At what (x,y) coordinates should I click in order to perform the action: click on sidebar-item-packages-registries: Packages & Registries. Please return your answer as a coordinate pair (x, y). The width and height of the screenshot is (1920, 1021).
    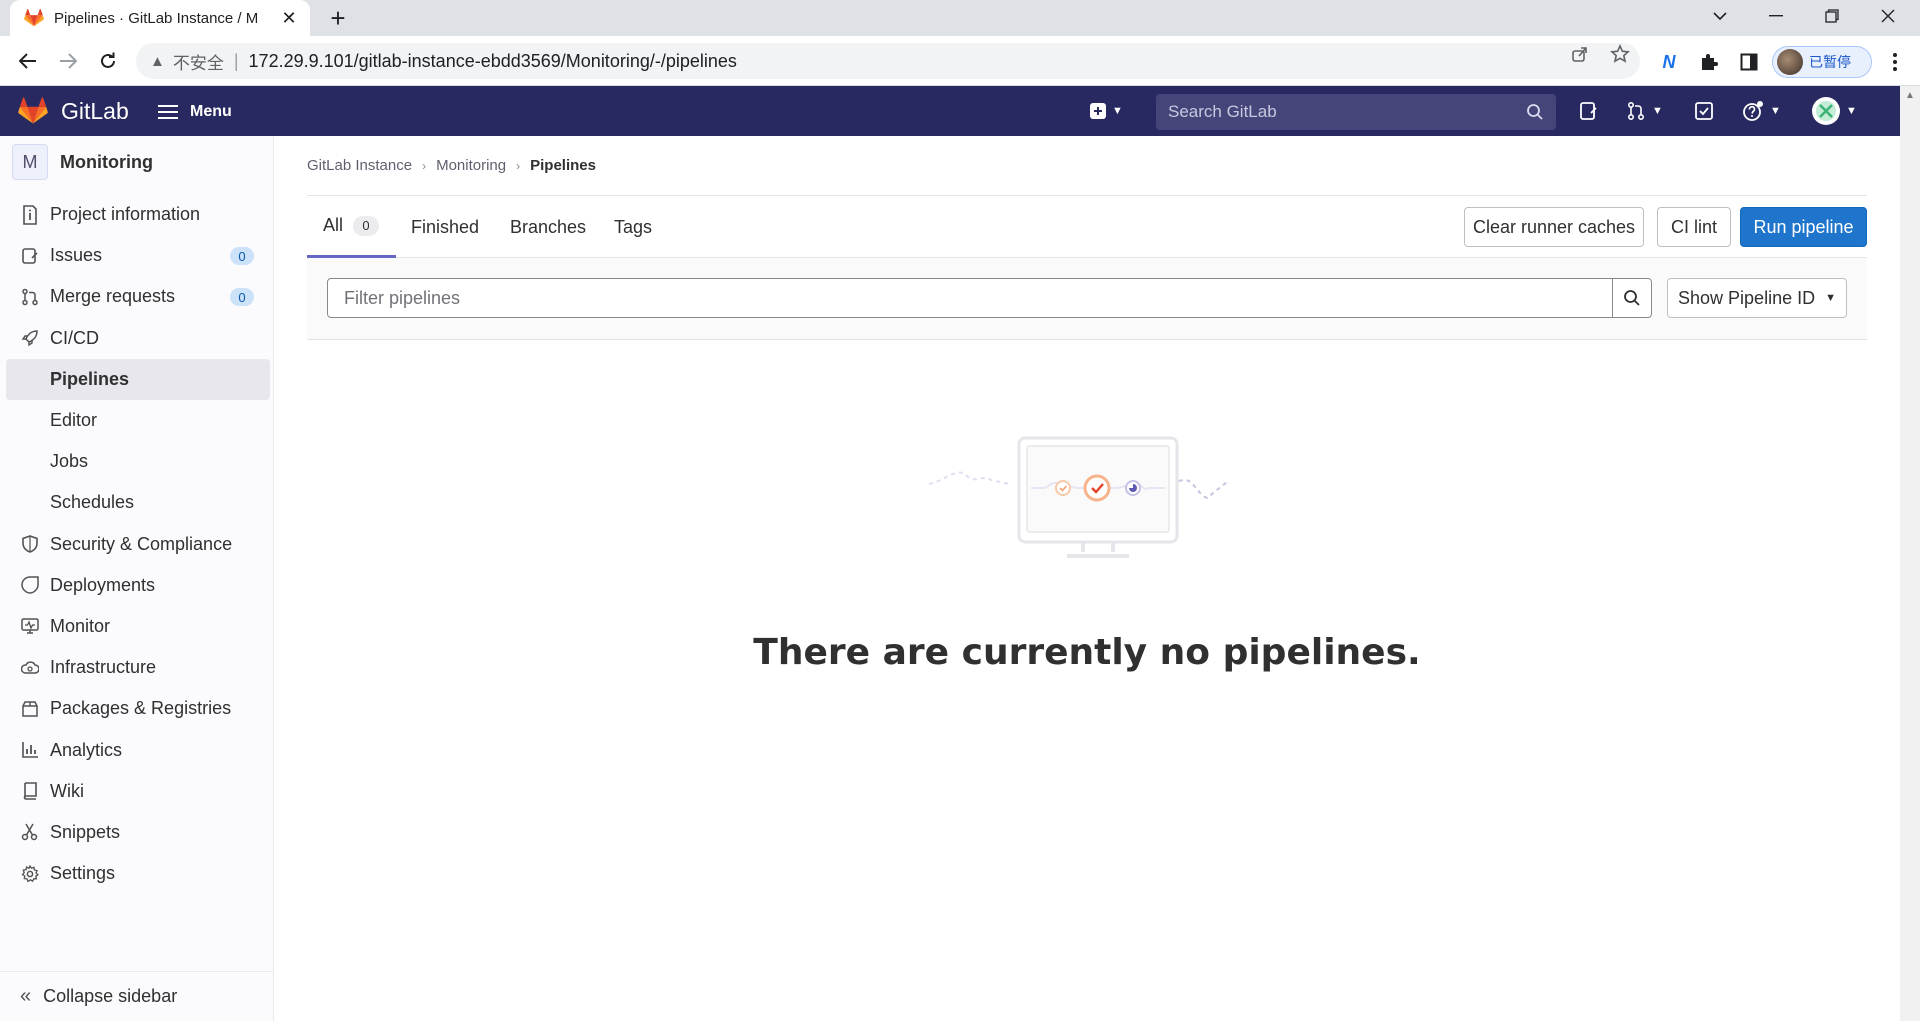
    Looking at the image, I should click on (138, 708).